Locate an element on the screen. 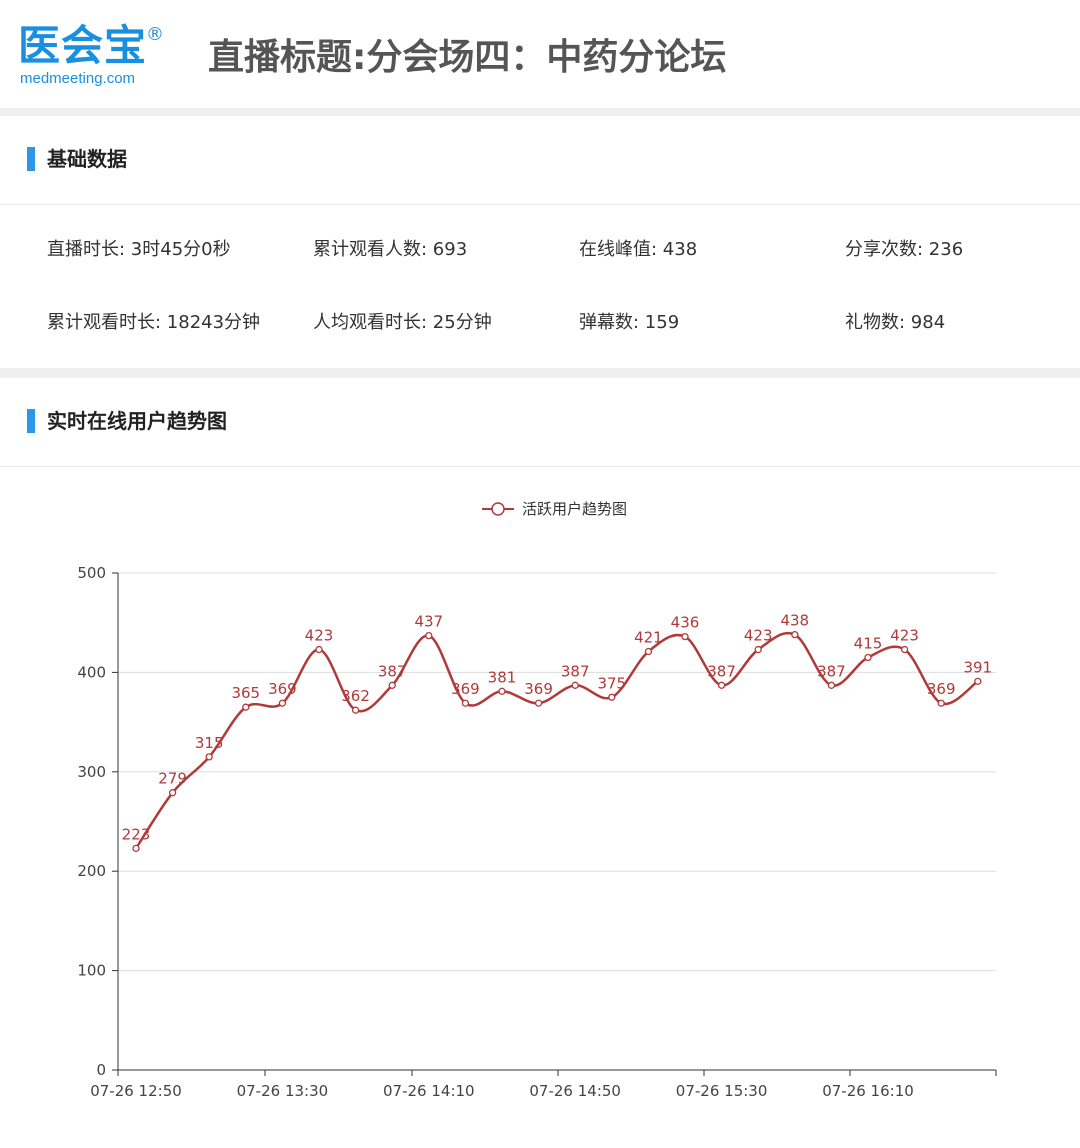 Image resolution: width=1080 pixels, height=1148 pixels. header: 医会宝 ® medmeeting.com 直播标题:分会场四：中药分论坛 is located at coordinates (540, 54).